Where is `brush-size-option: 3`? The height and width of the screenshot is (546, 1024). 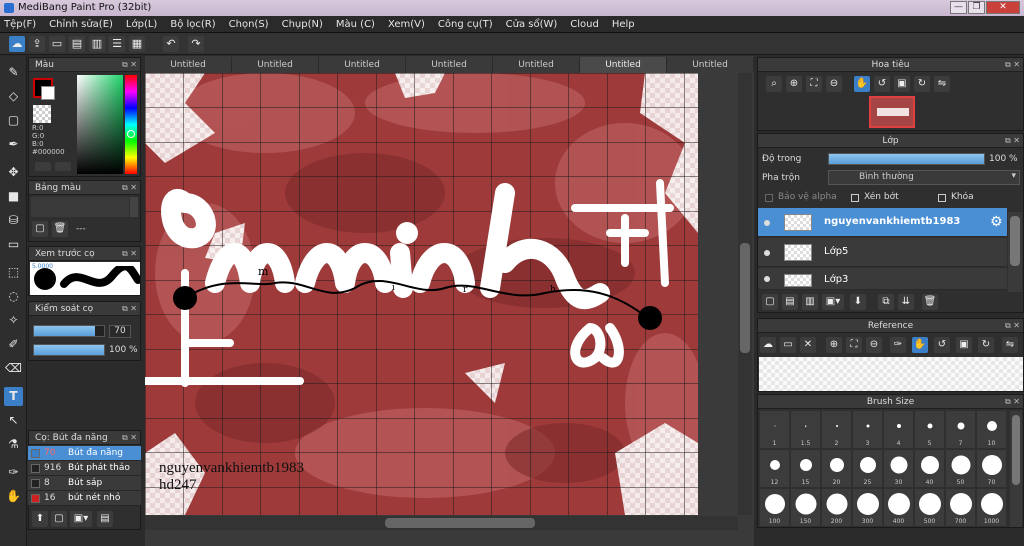
brush-size-option: 3 is located at coordinates (867, 429).